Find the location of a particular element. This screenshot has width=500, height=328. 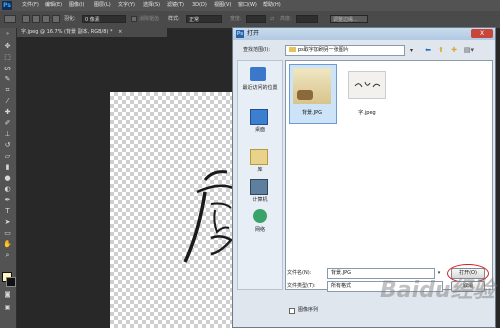

place-recent: 最近访问的位置 is located at coordinates (260, 87).